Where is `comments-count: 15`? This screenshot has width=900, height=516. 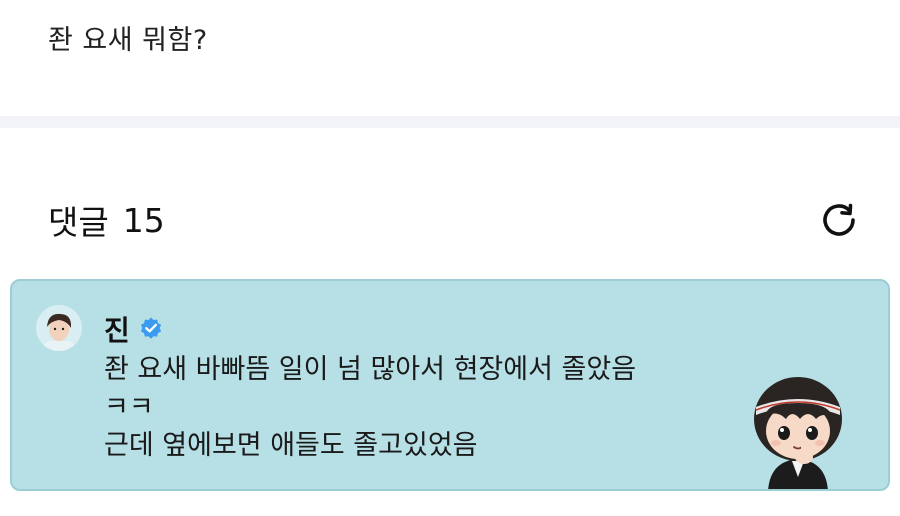
comments-count: 15 is located at coordinates (143, 220).